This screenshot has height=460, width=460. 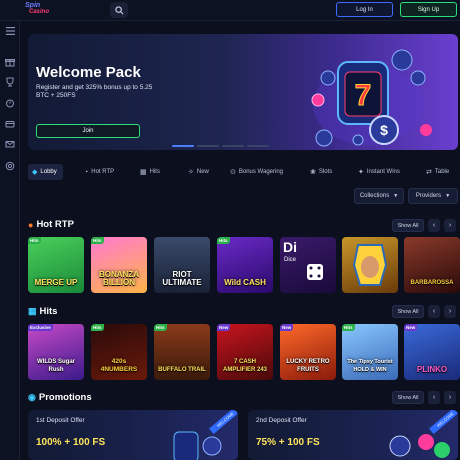 What do you see at coordinates (202, 172) in the screenshot?
I see `tab-label: New` at bounding box center [202, 172].